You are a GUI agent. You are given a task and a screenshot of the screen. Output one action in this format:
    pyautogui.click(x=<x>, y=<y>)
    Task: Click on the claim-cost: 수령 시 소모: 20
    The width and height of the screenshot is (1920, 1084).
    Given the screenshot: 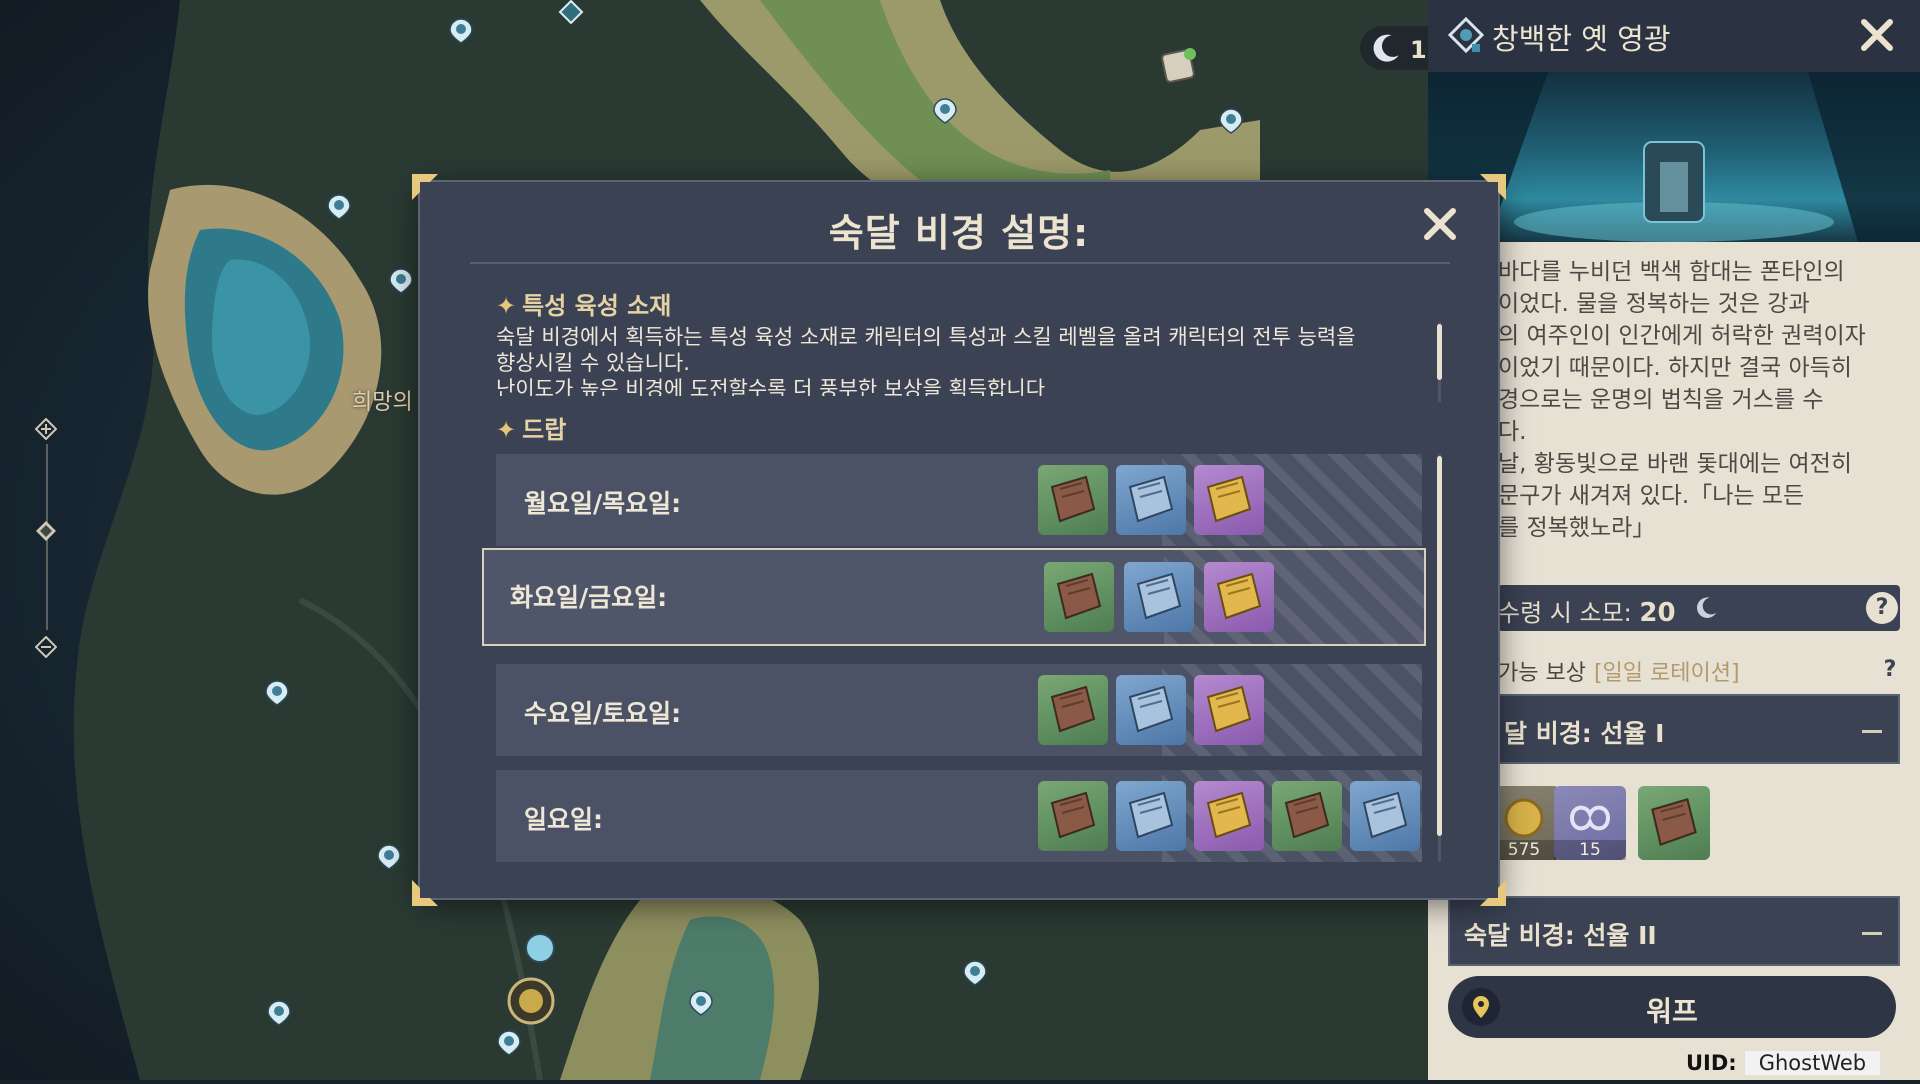 What is the action you would take?
    pyautogui.click(x=1587, y=613)
    